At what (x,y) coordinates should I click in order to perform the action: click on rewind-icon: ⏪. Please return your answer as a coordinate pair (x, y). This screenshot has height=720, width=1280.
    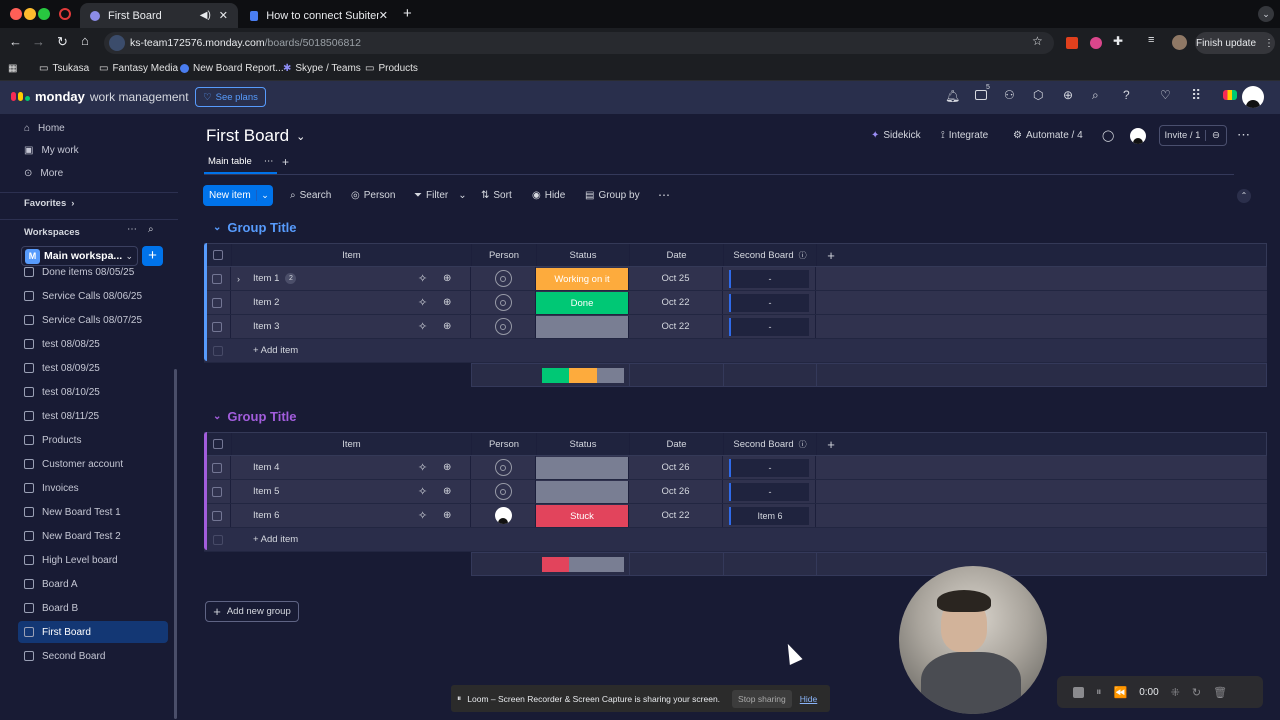
    Looking at the image, I should click on (1121, 692).